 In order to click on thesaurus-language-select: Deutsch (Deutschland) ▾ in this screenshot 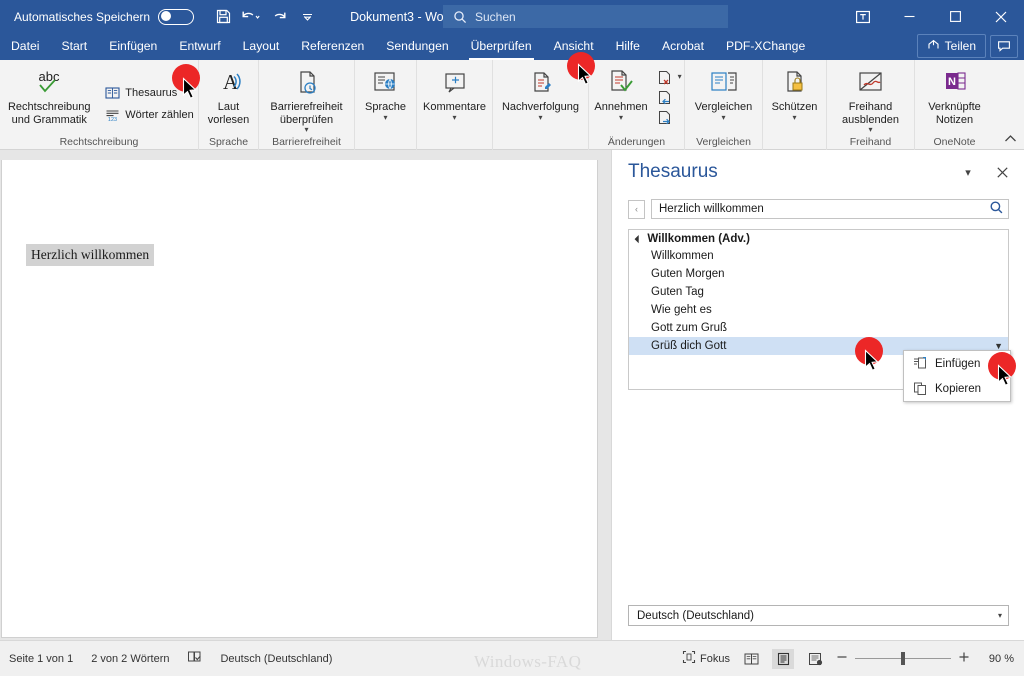, I will do `click(818, 615)`.